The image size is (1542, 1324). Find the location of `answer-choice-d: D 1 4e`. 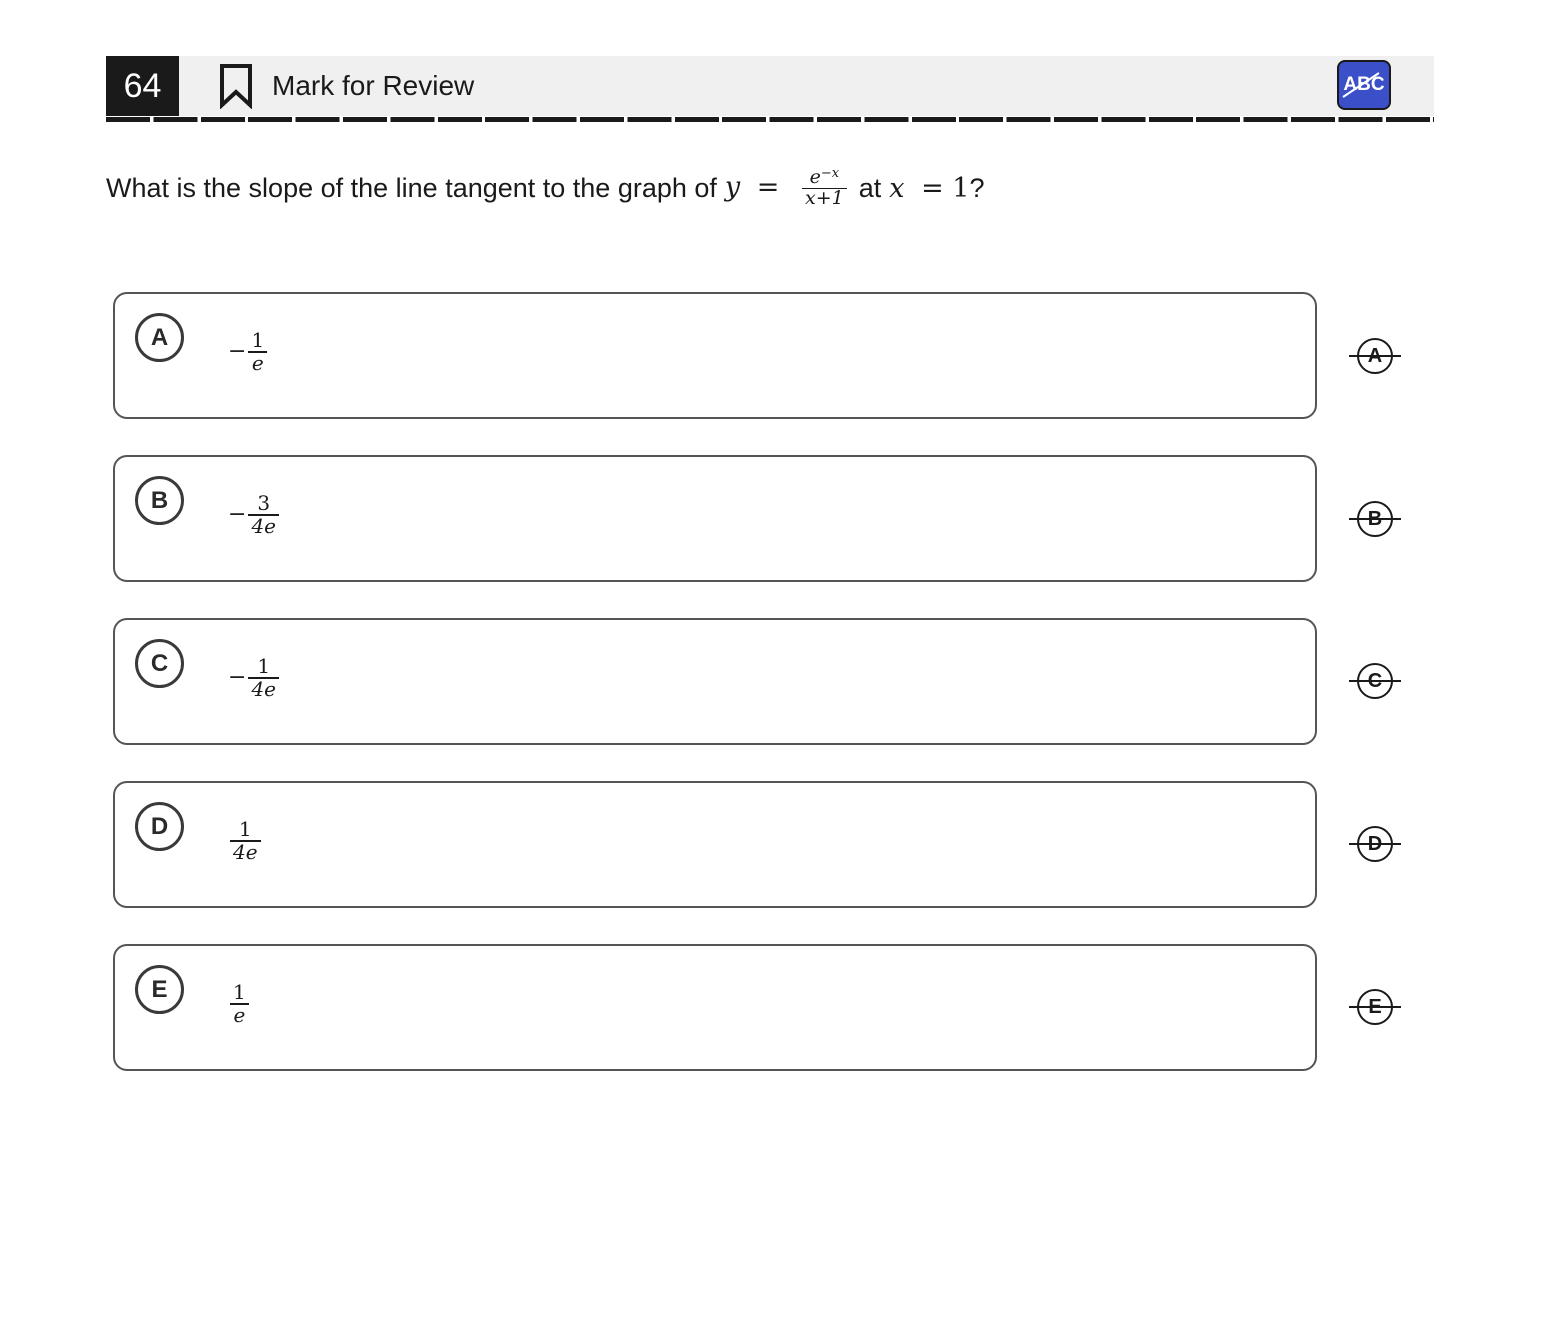

answer-choice-d: D 1 4e is located at coordinates (715, 844).